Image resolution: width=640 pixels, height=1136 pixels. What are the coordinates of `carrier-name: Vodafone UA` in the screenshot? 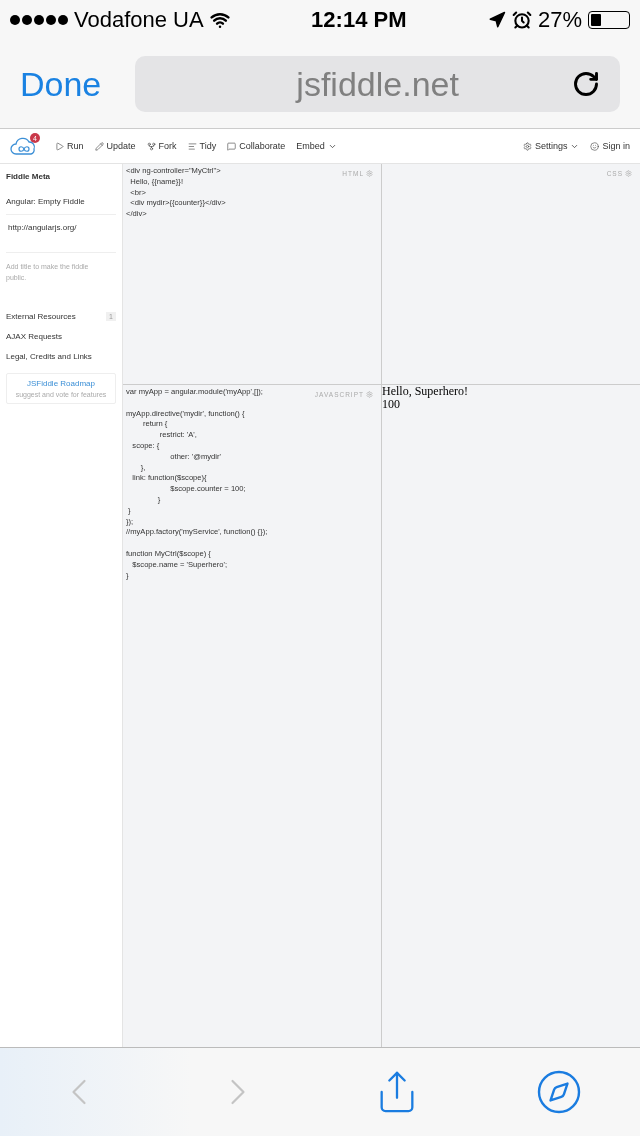 It's located at (139, 20).